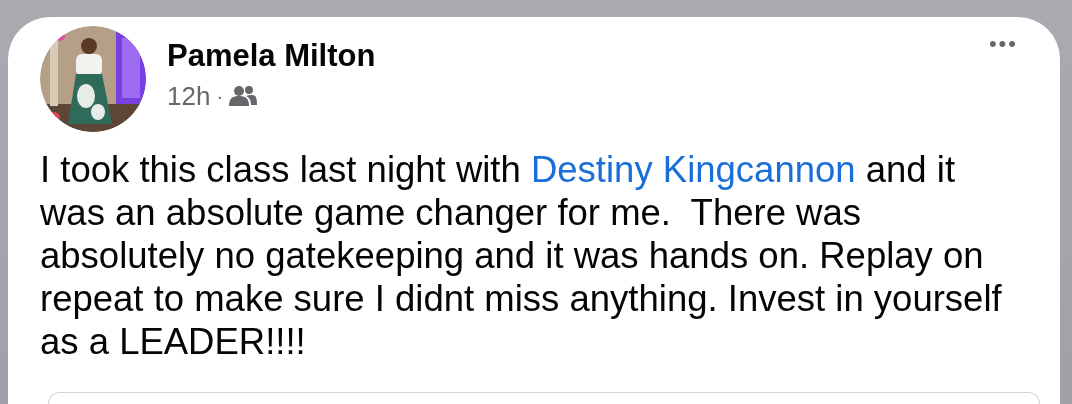 This screenshot has height=404, width=1072. I want to click on profile-link: Destiny Kingcannon, so click(693, 169).